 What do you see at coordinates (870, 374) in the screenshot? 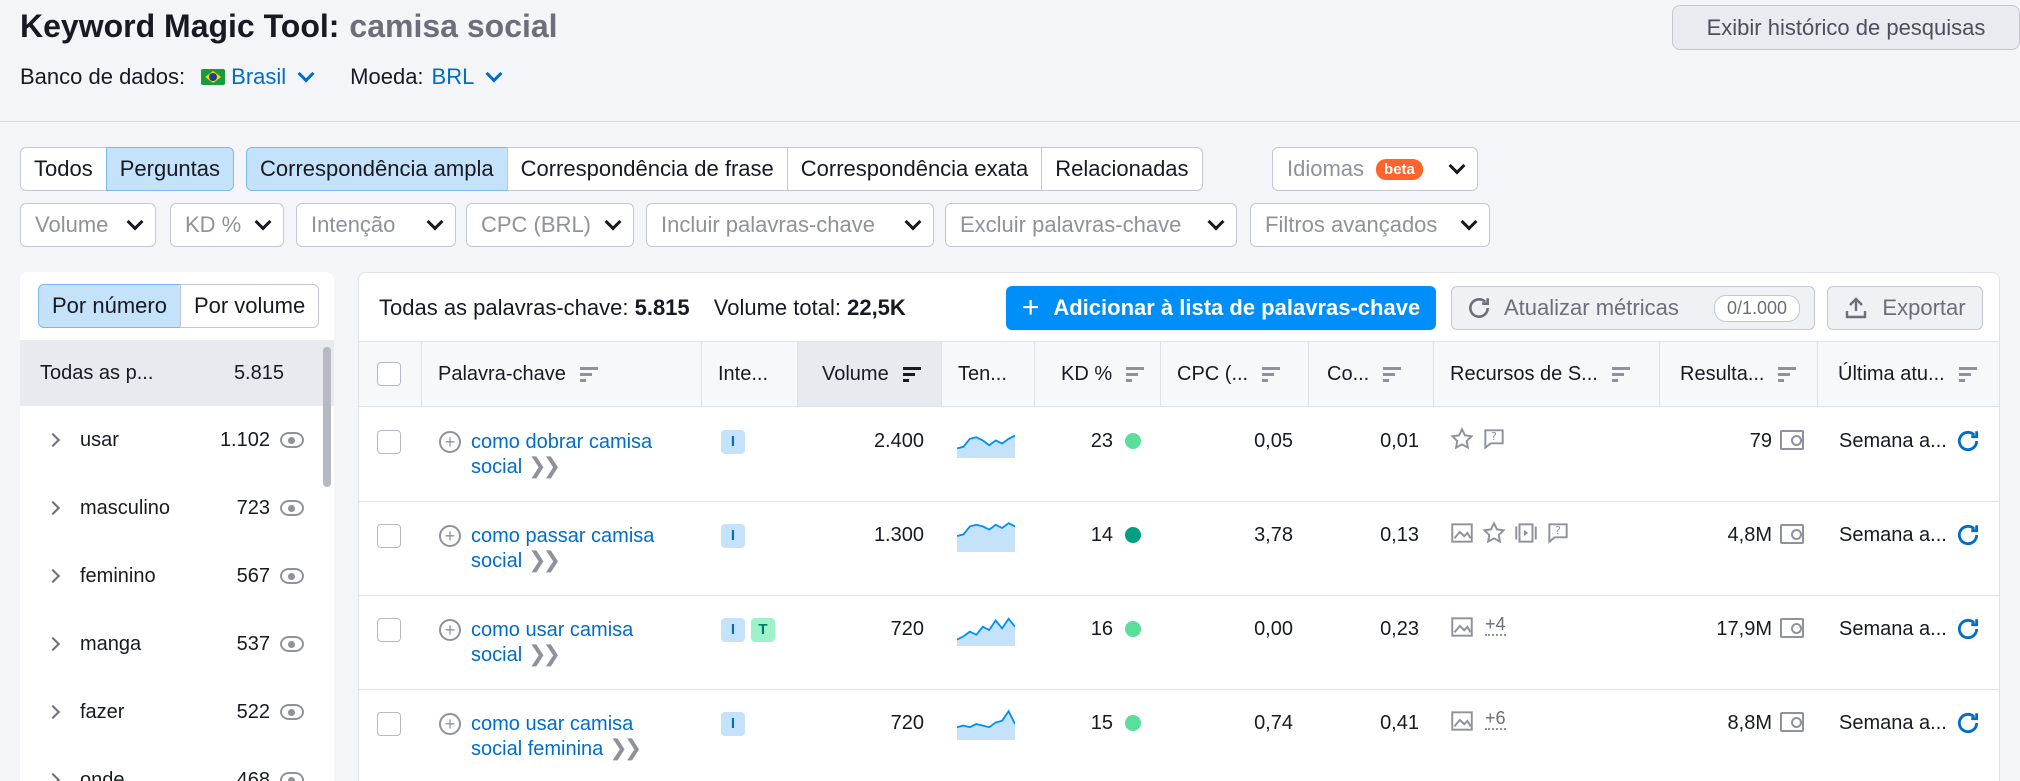
I see `column-volume: Volume` at bounding box center [870, 374].